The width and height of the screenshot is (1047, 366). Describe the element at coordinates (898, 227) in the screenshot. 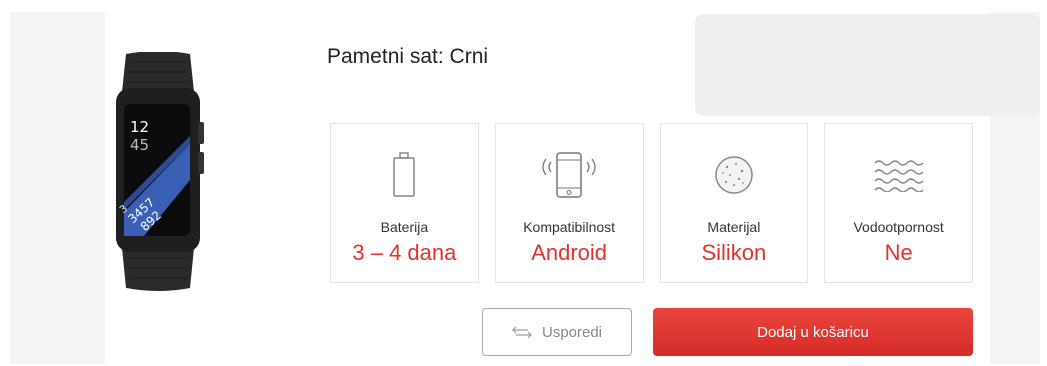

I see `spec-label: Vodootpornost` at that location.